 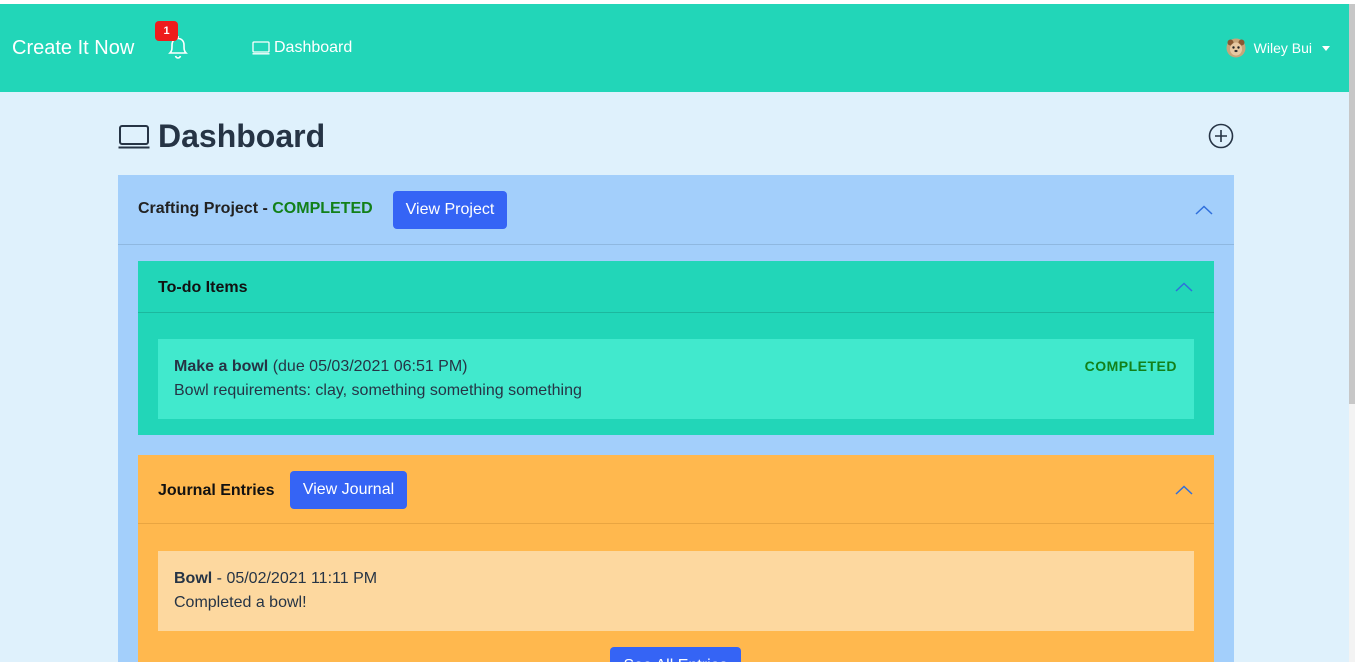 What do you see at coordinates (313, 47) in the screenshot?
I see `nav-dashboard-label: Dashboard` at bounding box center [313, 47].